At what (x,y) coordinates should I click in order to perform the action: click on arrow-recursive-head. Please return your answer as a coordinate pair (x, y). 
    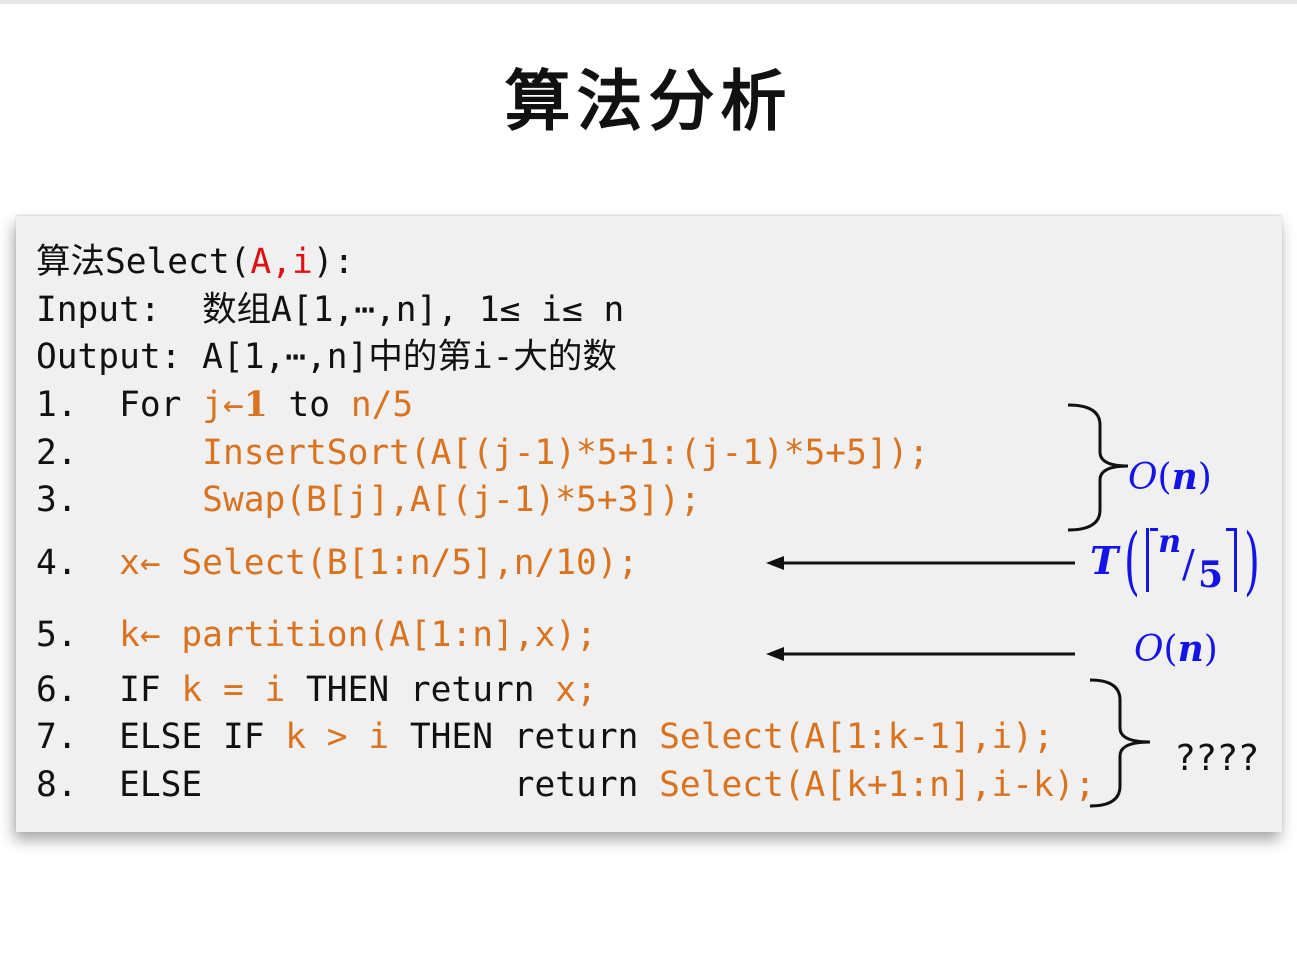
    Looking at the image, I should click on (775, 563).